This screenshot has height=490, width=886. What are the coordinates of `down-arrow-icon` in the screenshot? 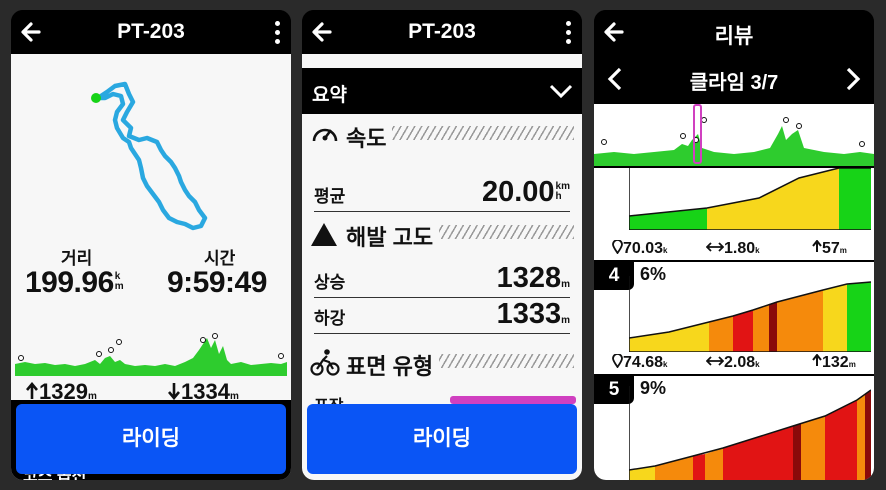 It's located at (174, 392).